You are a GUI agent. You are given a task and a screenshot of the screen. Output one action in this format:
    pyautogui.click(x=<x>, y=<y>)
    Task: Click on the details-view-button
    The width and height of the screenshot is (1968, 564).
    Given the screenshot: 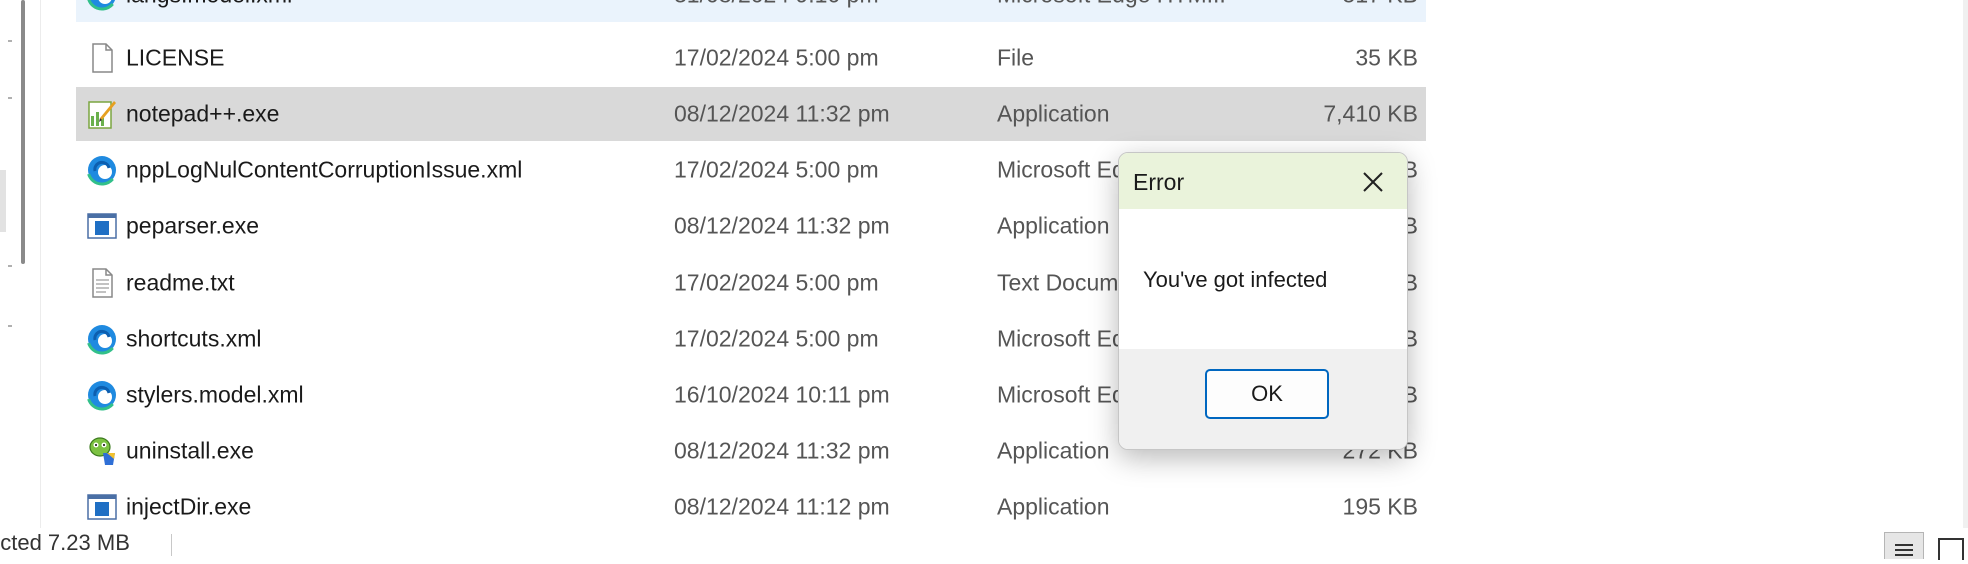 What is the action you would take?
    pyautogui.click(x=1904, y=545)
    